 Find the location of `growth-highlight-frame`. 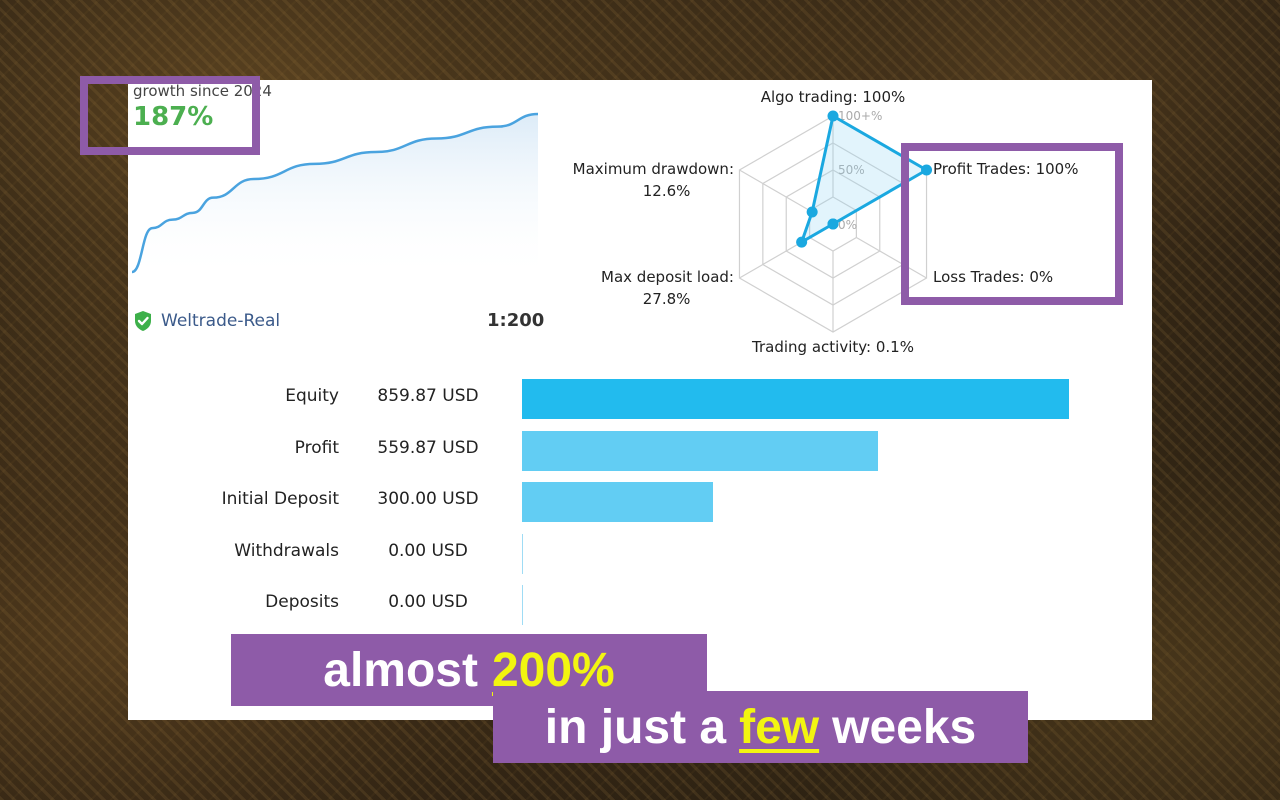

growth-highlight-frame is located at coordinates (170, 115).